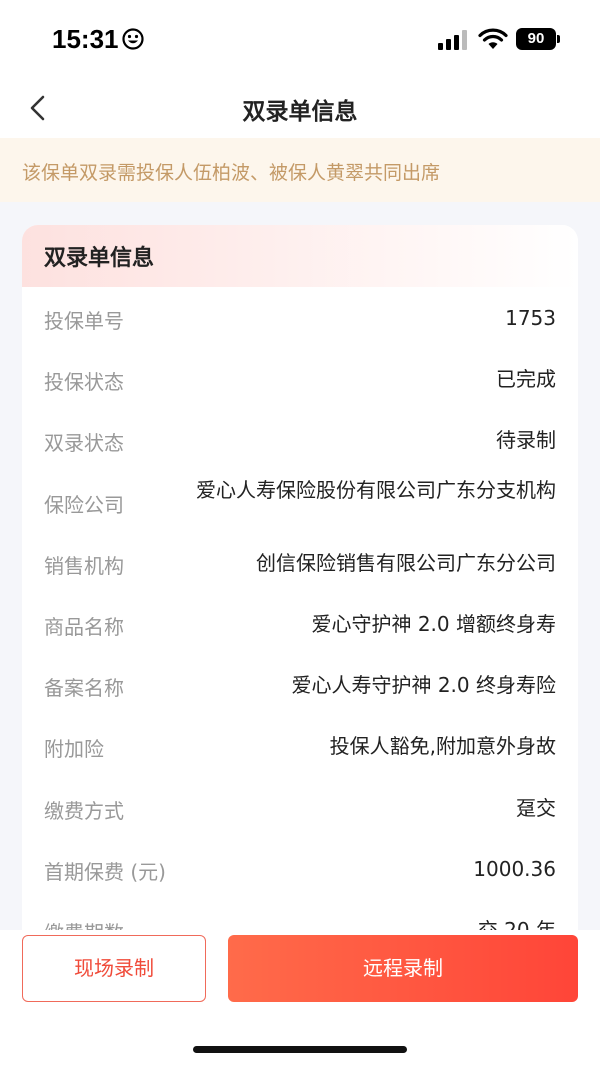 Image resolution: width=600 pixels, height=1067 pixels. I want to click on battery-indicator: 90, so click(536, 39).